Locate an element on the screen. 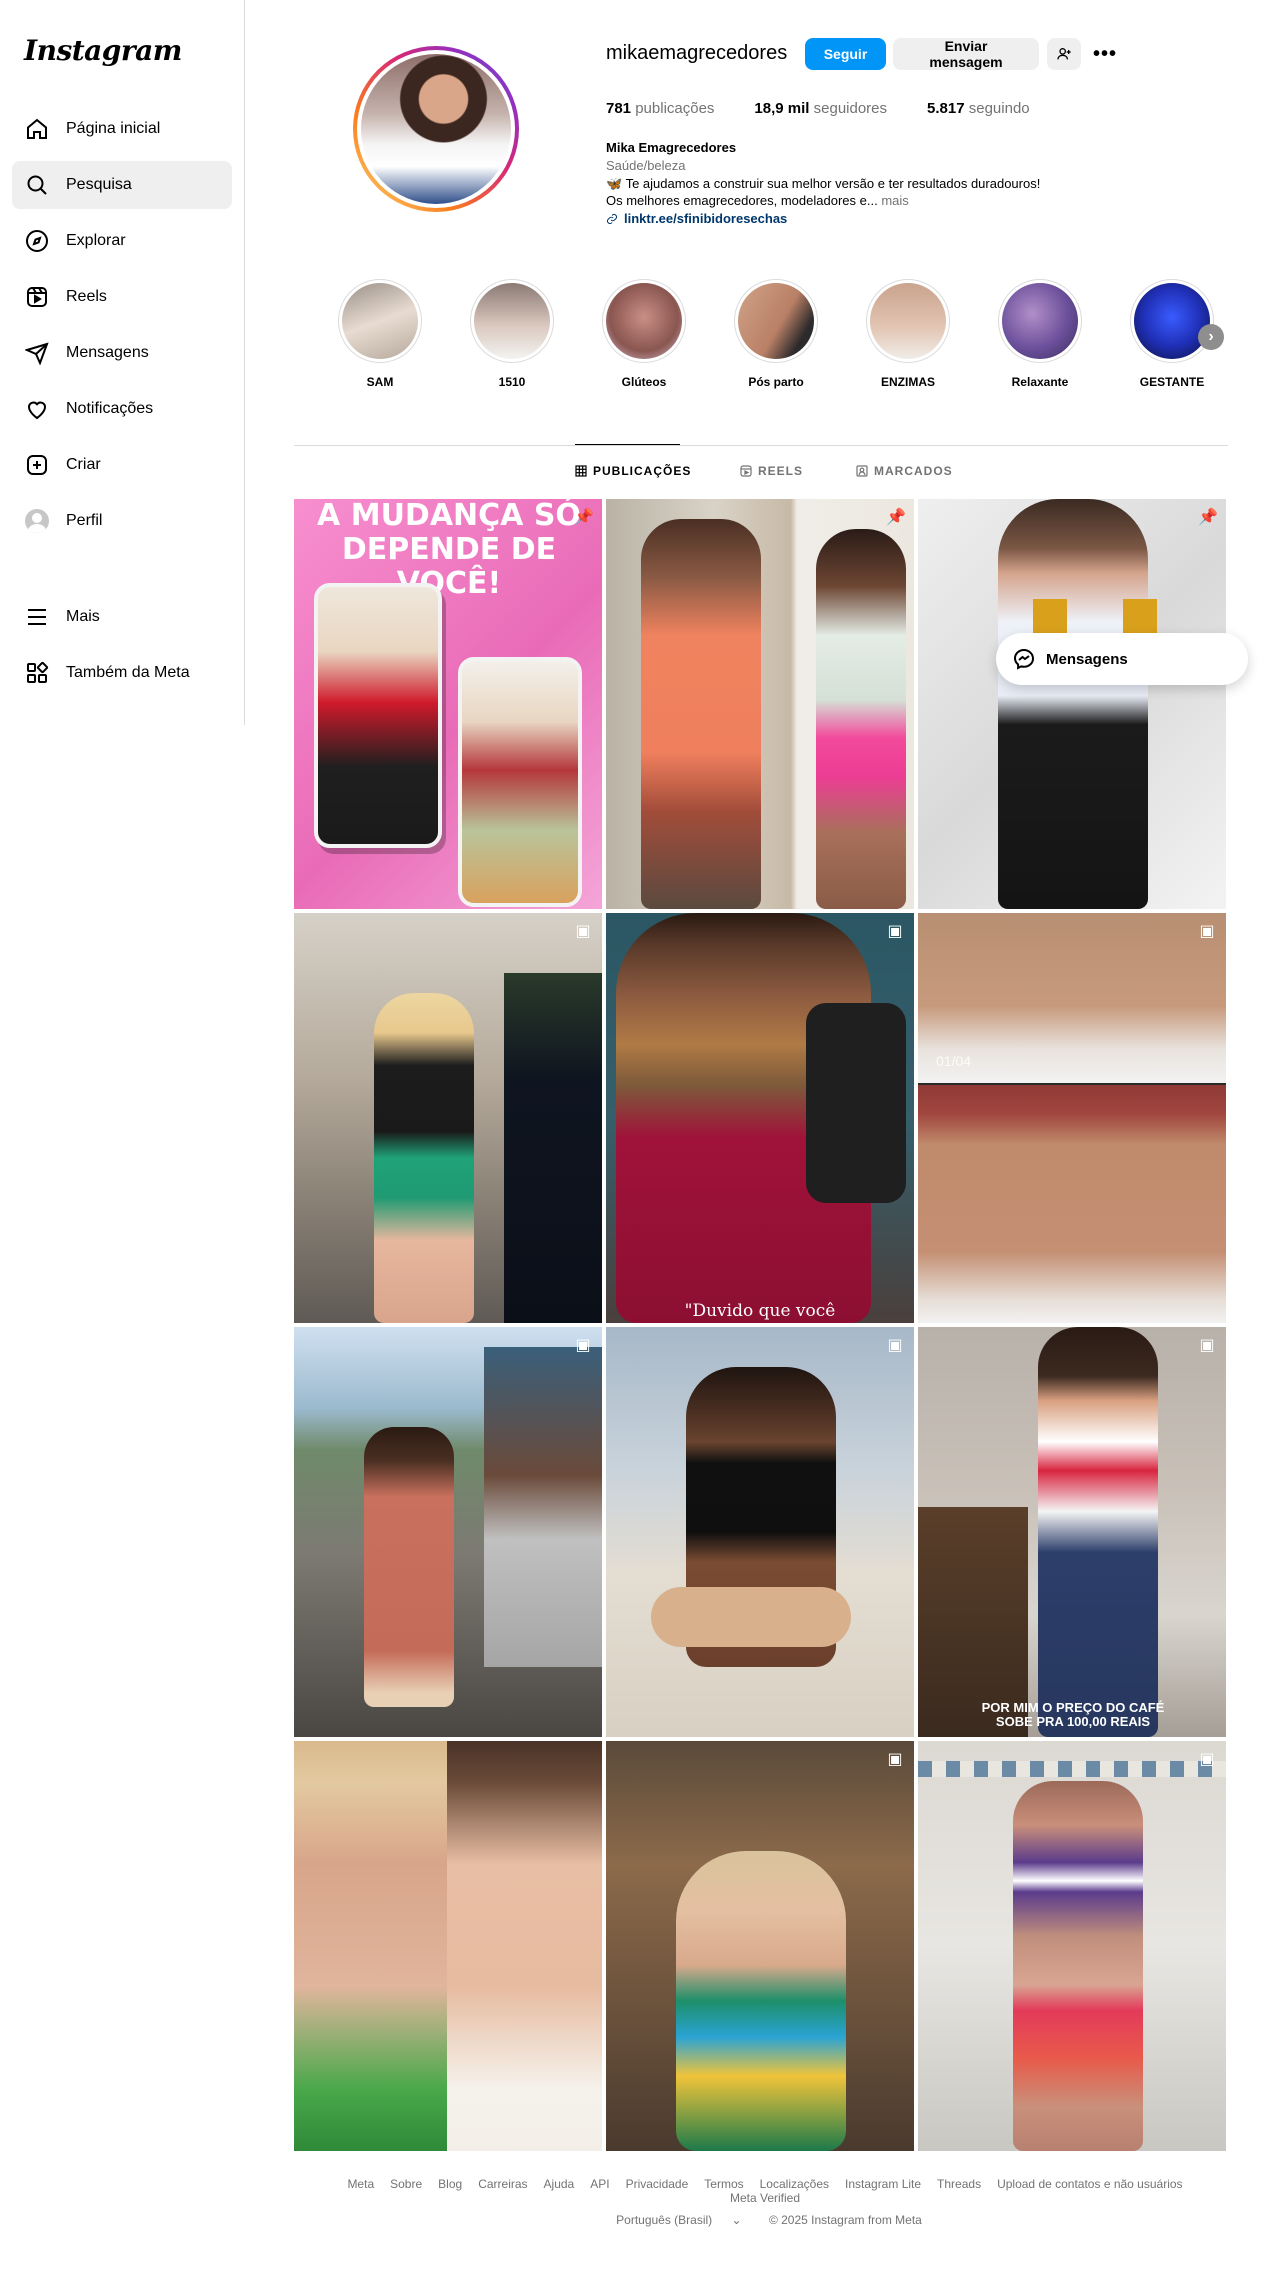  footer-link: Meta Verified is located at coordinates (765, 2198).